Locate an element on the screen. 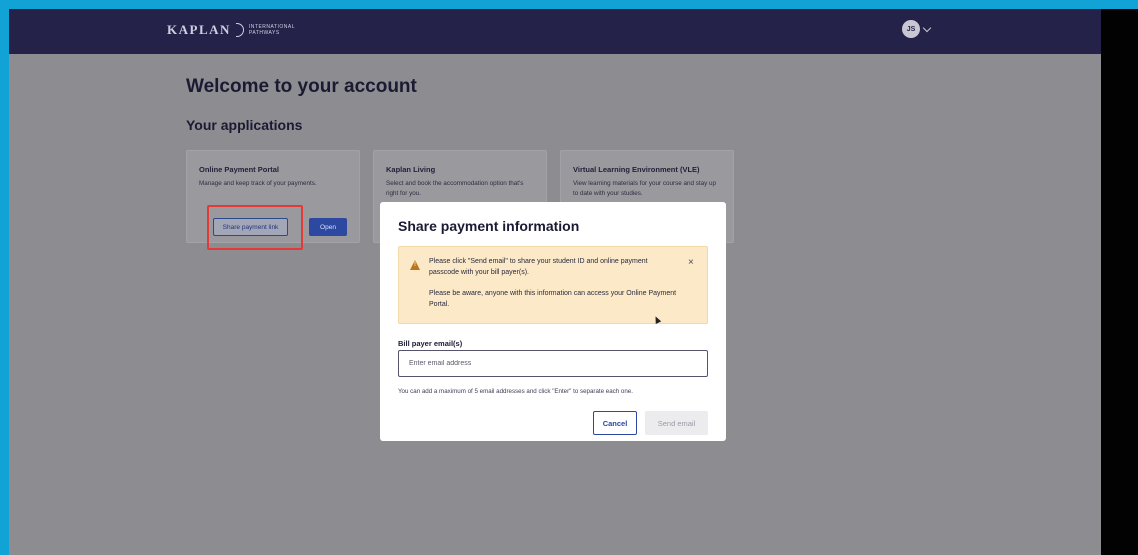  logo-bracket-icon is located at coordinates (239, 30).